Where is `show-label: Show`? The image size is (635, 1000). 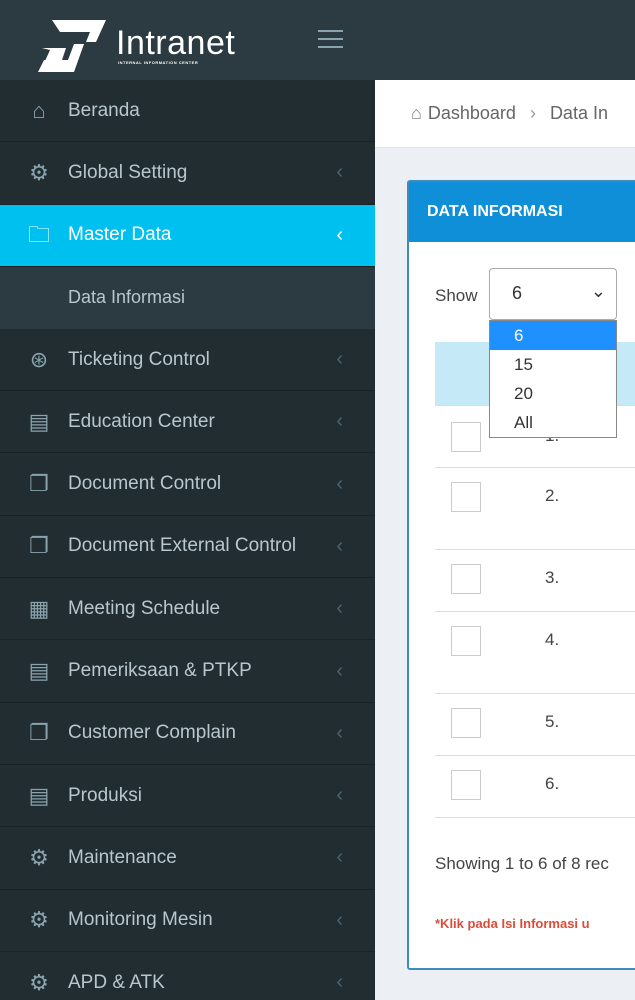
show-label: Show is located at coordinates (456, 295).